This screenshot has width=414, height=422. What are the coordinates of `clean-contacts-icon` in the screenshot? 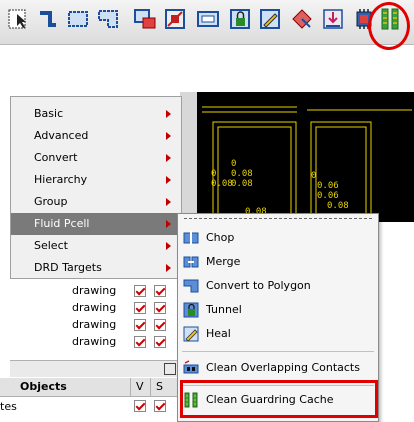 It's located at (191, 368).